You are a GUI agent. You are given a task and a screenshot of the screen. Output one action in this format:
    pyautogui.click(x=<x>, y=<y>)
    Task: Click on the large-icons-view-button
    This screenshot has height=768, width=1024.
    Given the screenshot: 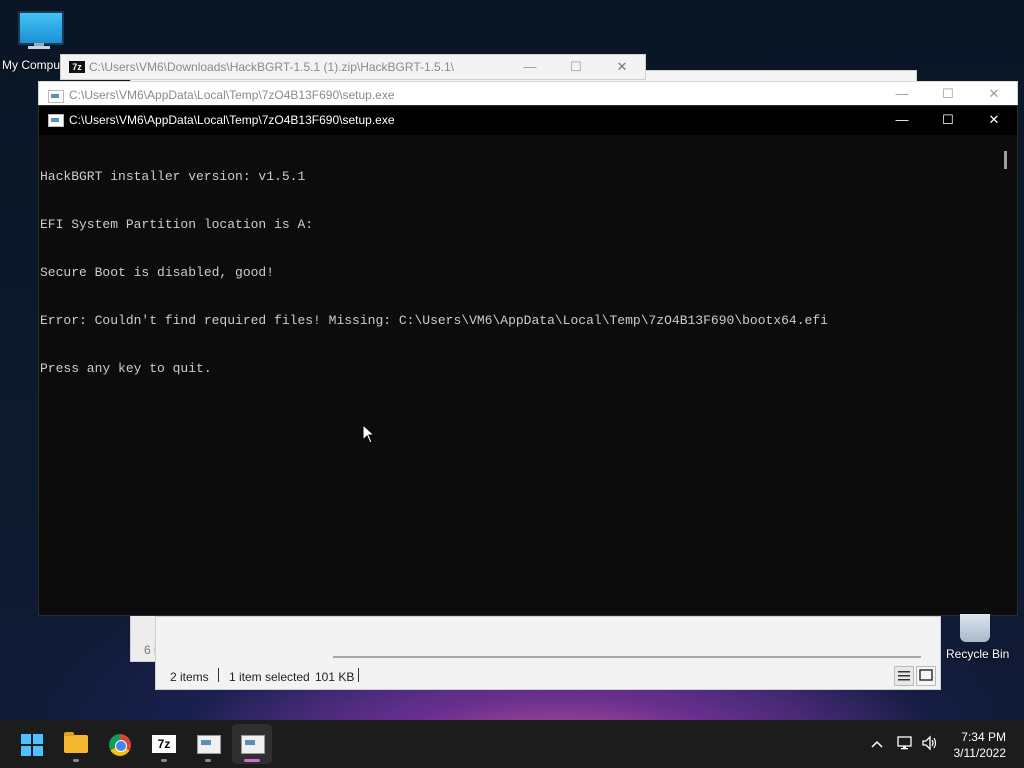 What is the action you would take?
    pyautogui.click(x=926, y=676)
    